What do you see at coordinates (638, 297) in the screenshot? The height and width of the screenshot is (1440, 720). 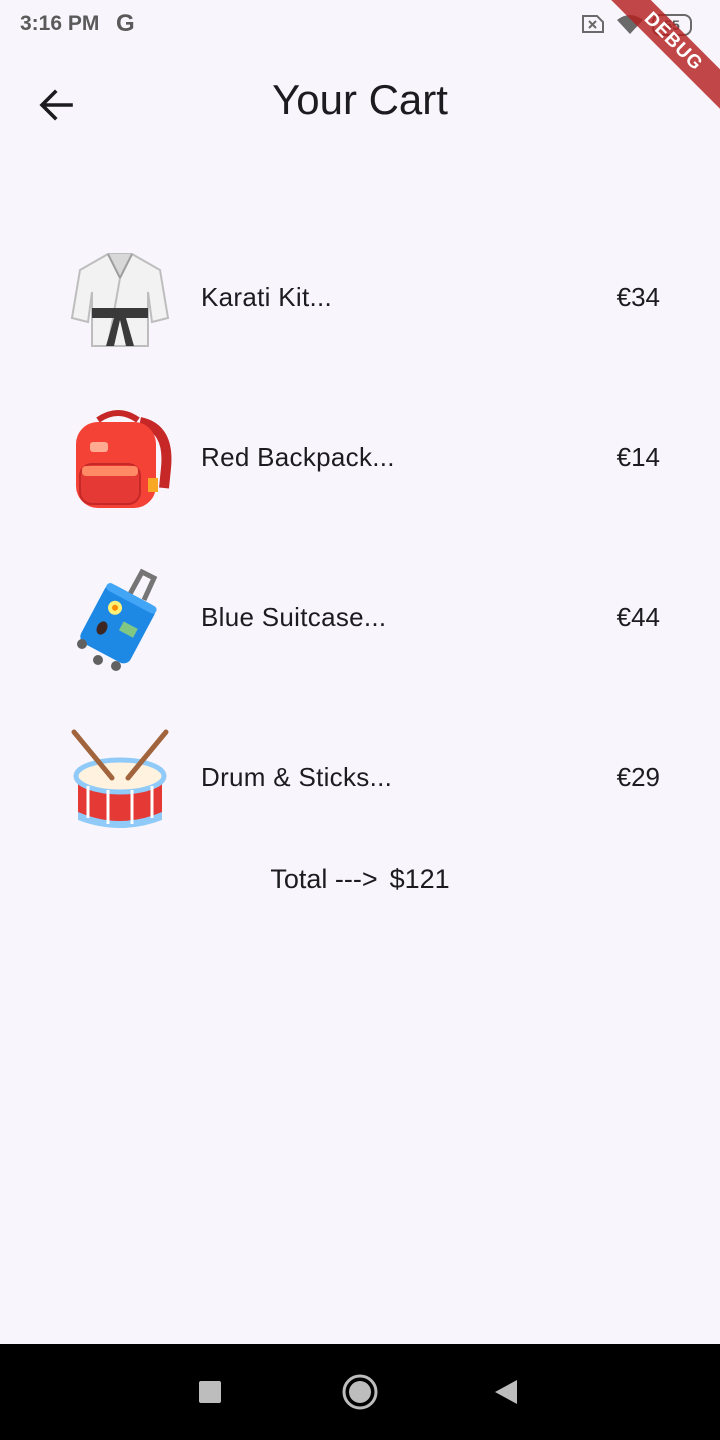 I see `item-price: €34` at bounding box center [638, 297].